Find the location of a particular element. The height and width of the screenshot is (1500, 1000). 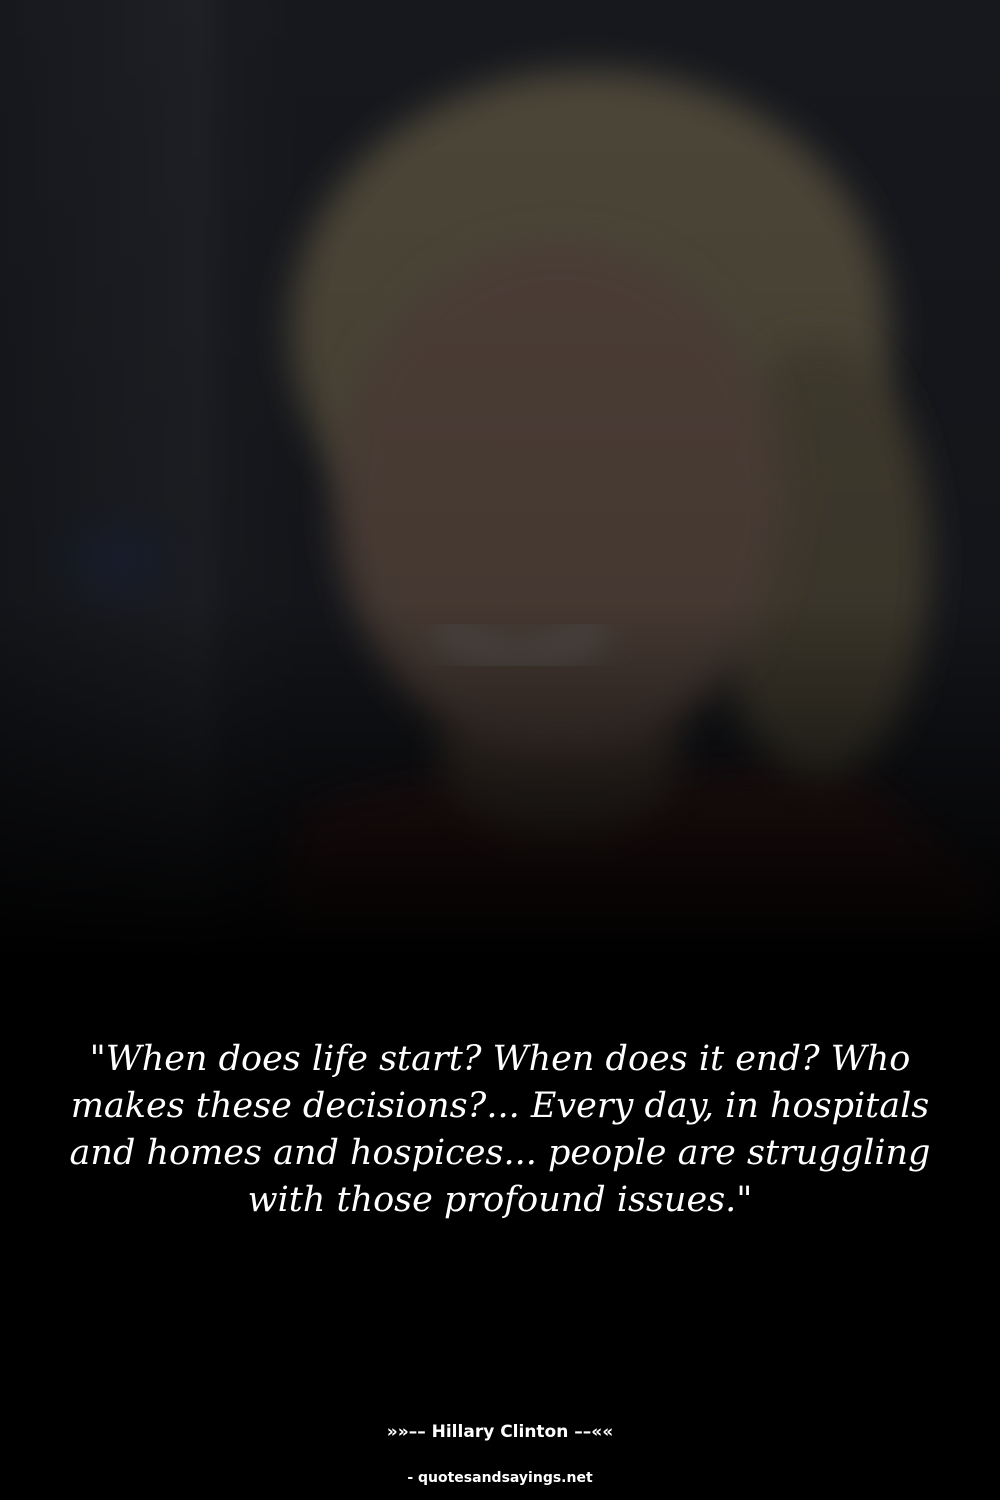

source-watermark: - quotesandsayings.net is located at coordinates (500, 1478).